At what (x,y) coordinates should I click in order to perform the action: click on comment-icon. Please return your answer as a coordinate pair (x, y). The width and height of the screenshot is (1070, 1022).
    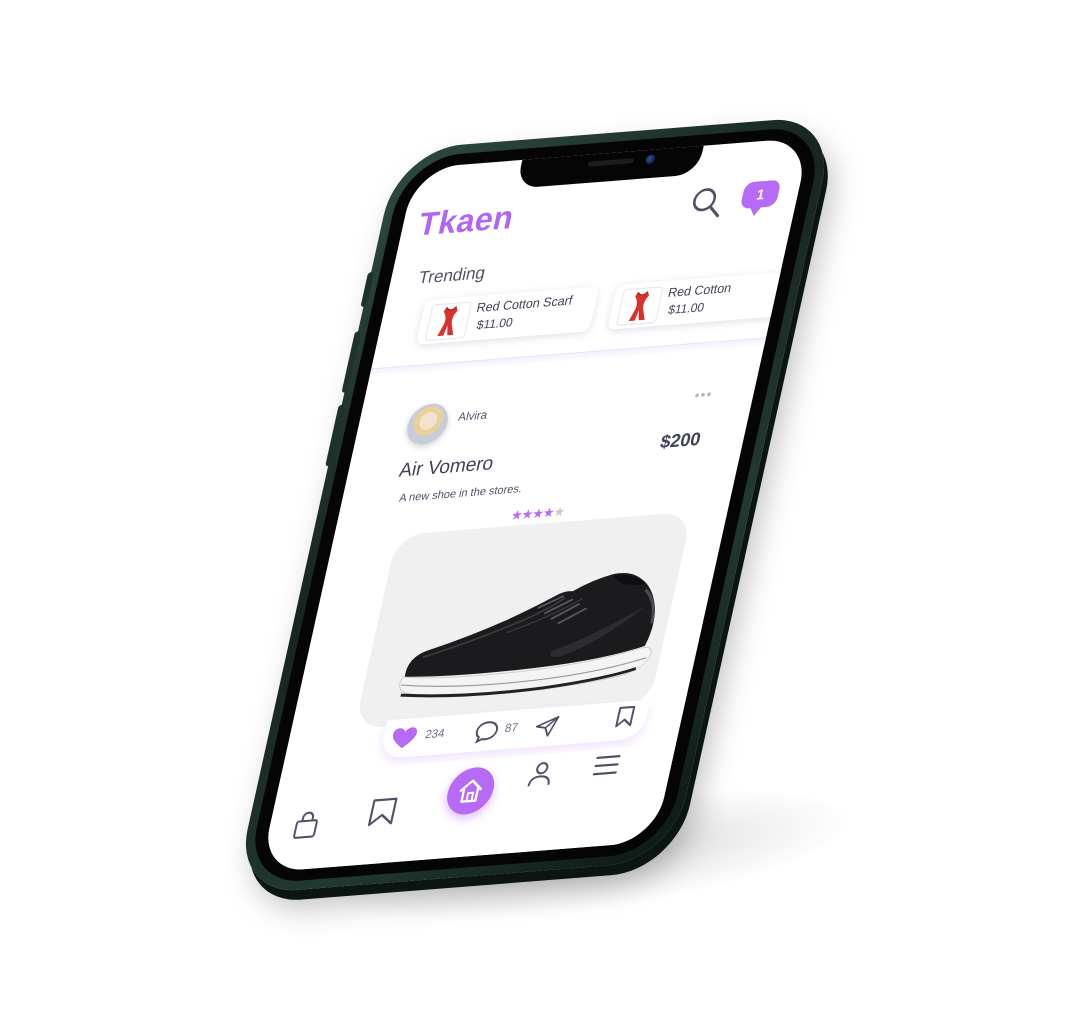
    Looking at the image, I should click on (486, 731).